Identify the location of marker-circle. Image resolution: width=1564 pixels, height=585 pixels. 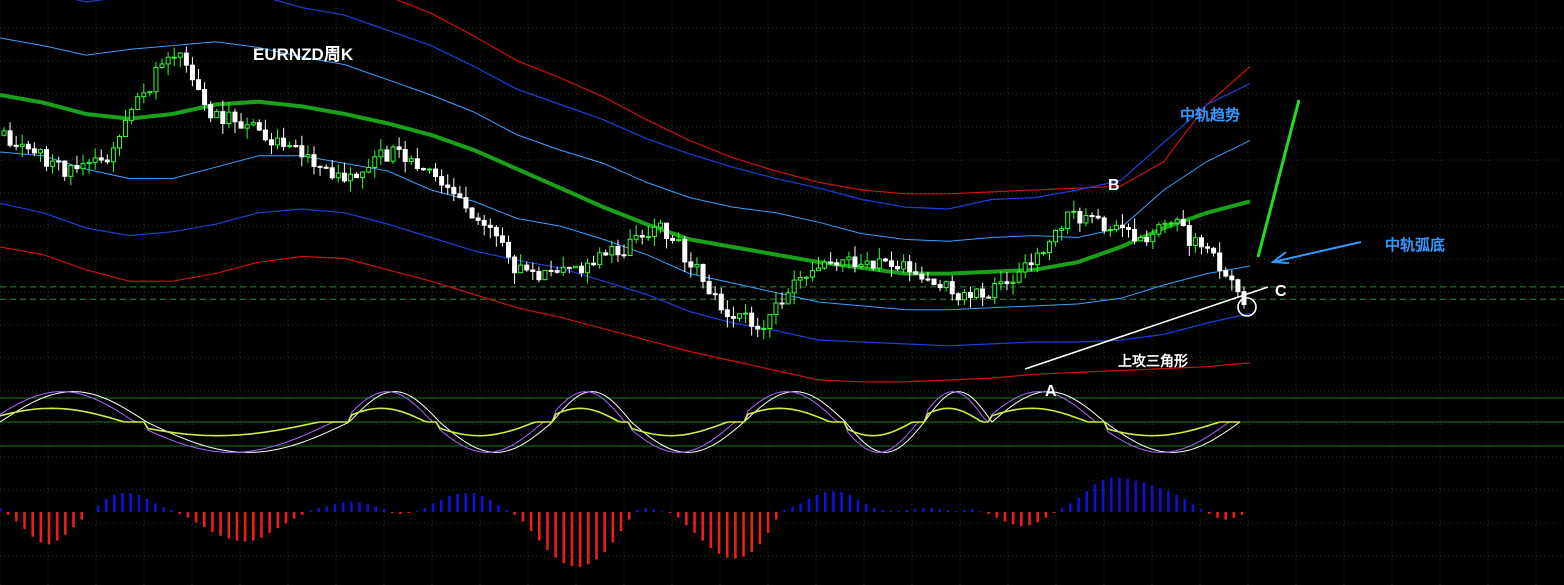
(1247, 307).